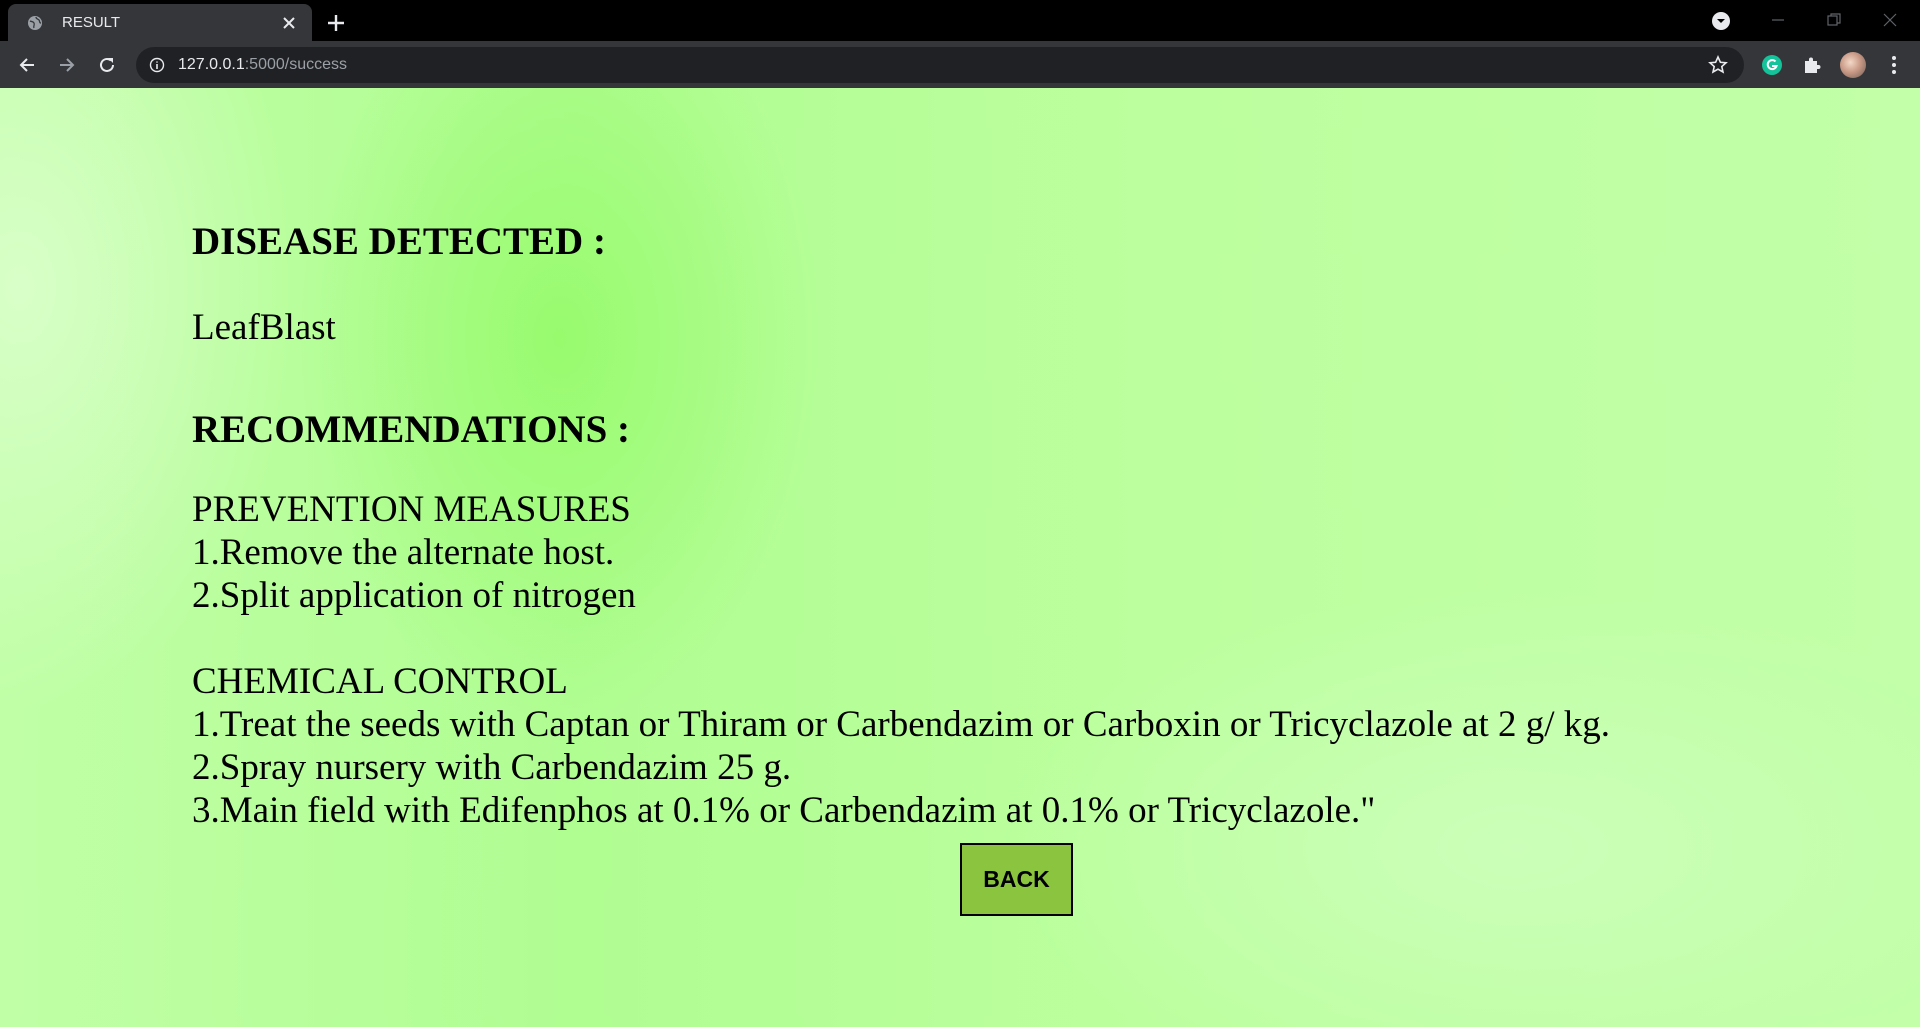 The width and height of the screenshot is (1920, 1027). I want to click on minimize-icon, so click(1778, 20).